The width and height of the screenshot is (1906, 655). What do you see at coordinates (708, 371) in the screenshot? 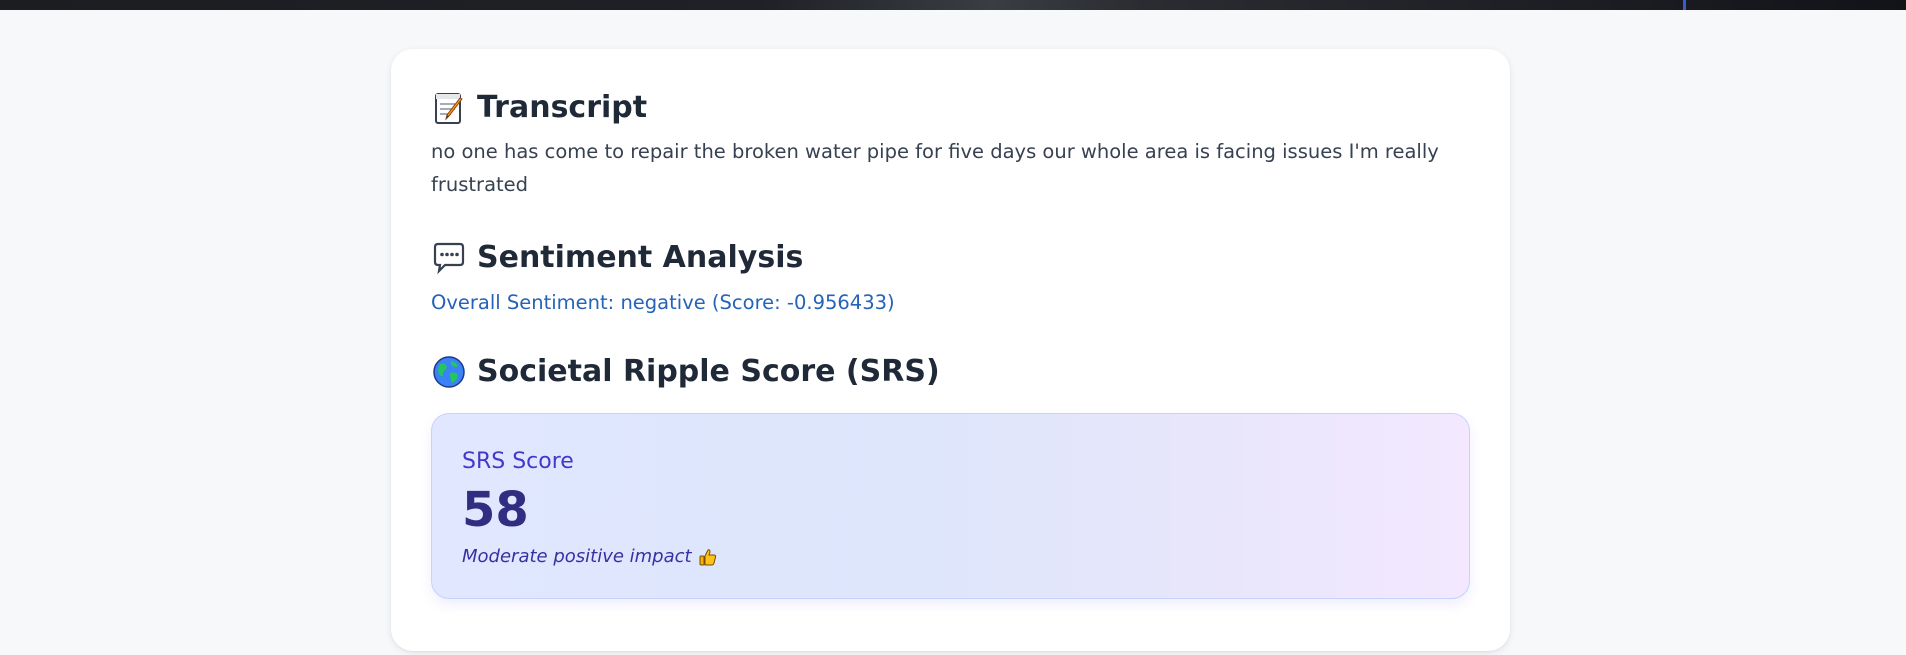
I see `srs-title: Societal Ripple Score (SRS)` at bounding box center [708, 371].